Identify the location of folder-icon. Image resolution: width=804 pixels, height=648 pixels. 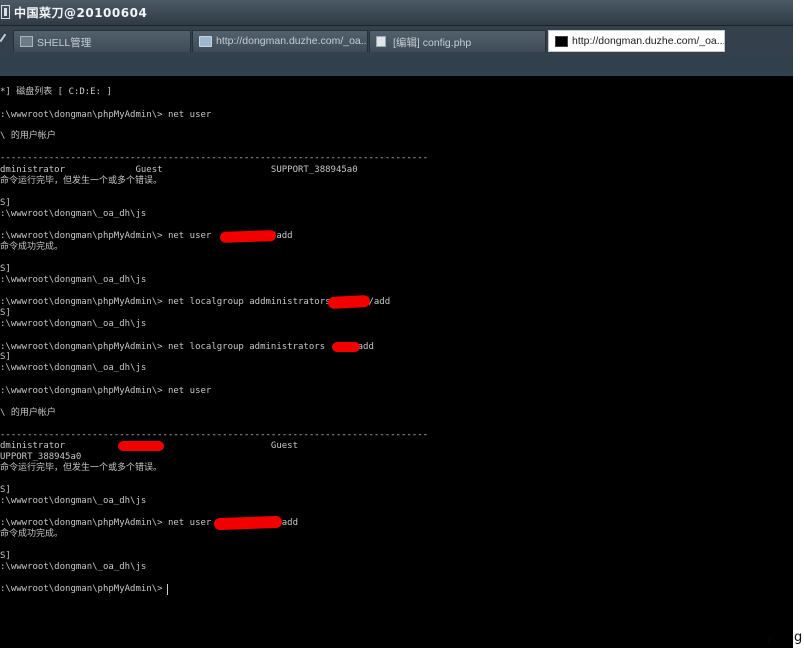
(205, 41).